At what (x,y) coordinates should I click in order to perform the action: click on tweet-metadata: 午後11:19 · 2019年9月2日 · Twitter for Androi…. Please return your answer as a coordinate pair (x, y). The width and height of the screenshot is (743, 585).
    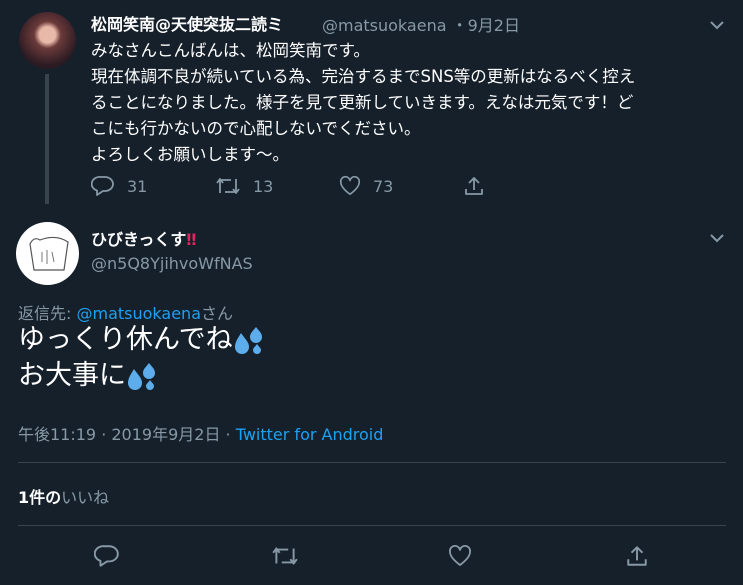
    Looking at the image, I should click on (200, 433).